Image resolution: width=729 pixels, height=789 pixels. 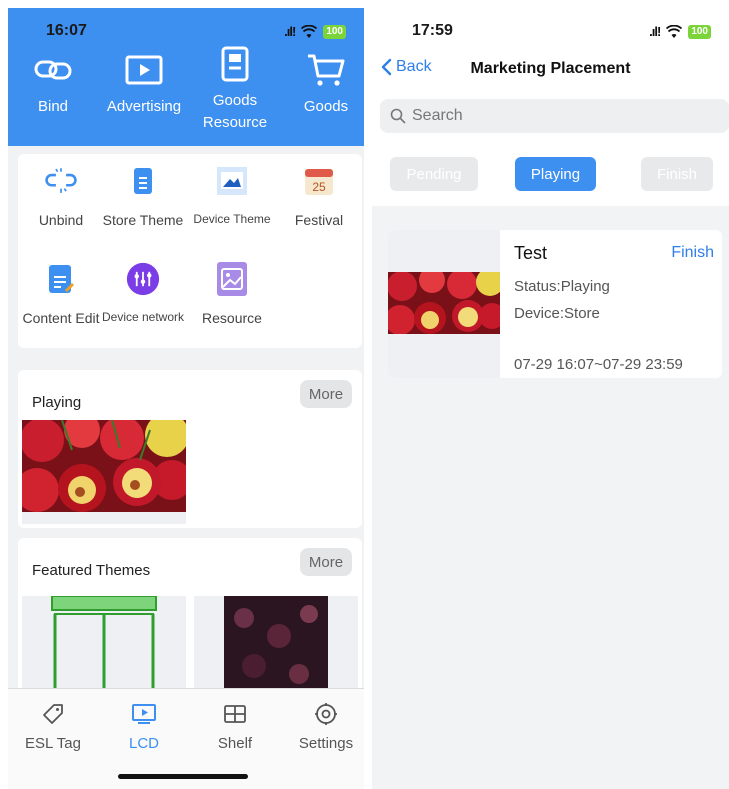 I want to click on placement-thumbnail, so click(x=444, y=304).